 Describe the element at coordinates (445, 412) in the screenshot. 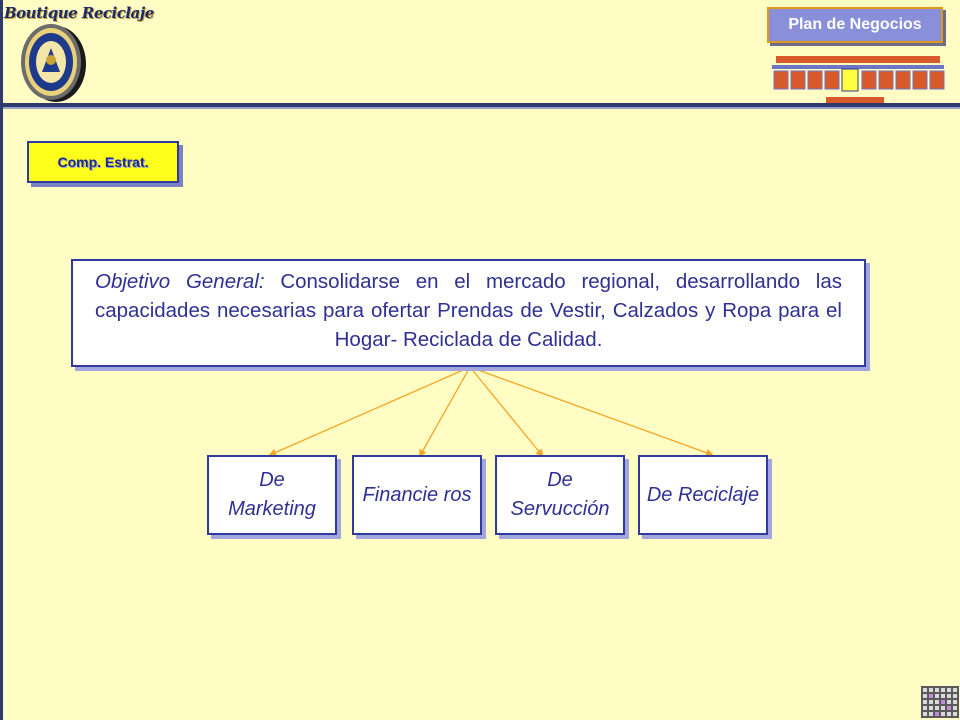

I see `connector-financieros` at that location.